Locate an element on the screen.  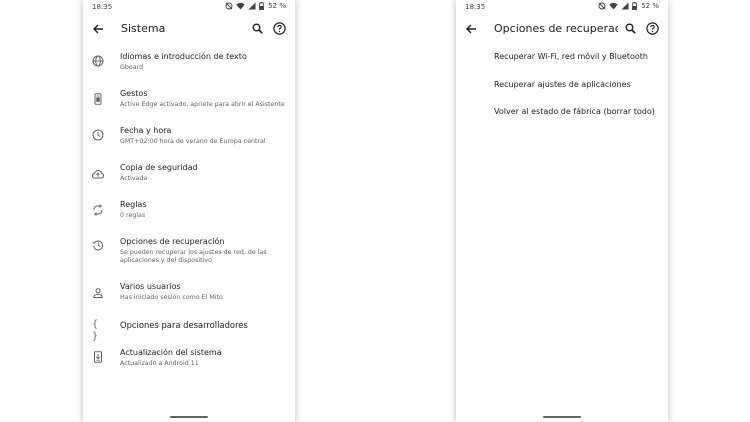
settings-item-languages: Idiomas e introducción de texto Gboard is located at coordinates (189, 66).